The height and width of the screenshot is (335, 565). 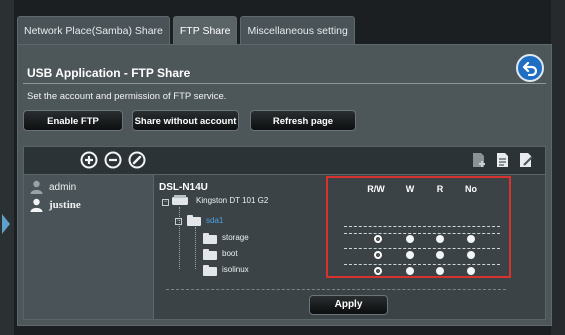 I want to click on folder-isolinux-label: isolinux, so click(x=235, y=269).